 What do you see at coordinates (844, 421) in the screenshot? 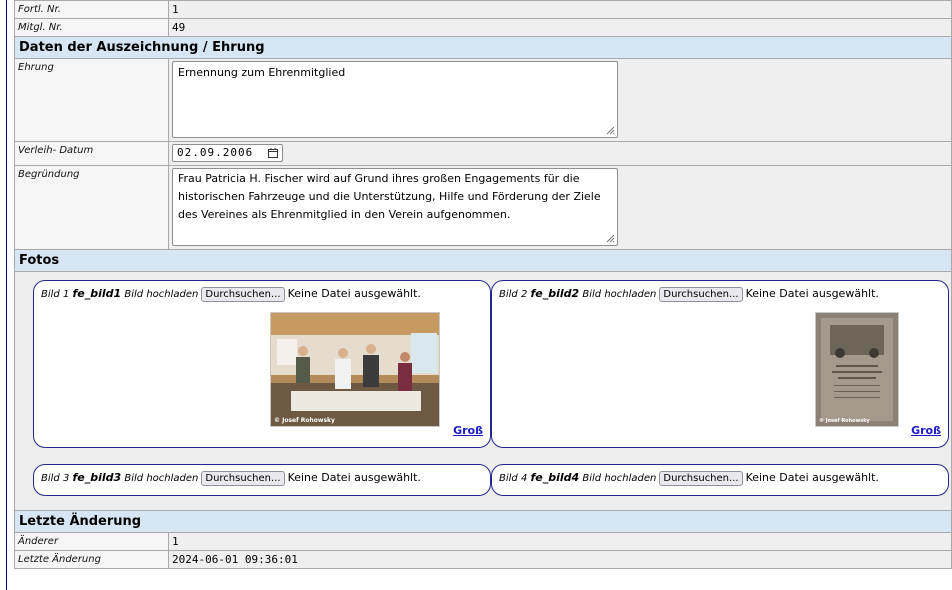
I see `photo-2-credit: © Josef Rohowsky` at bounding box center [844, 421].